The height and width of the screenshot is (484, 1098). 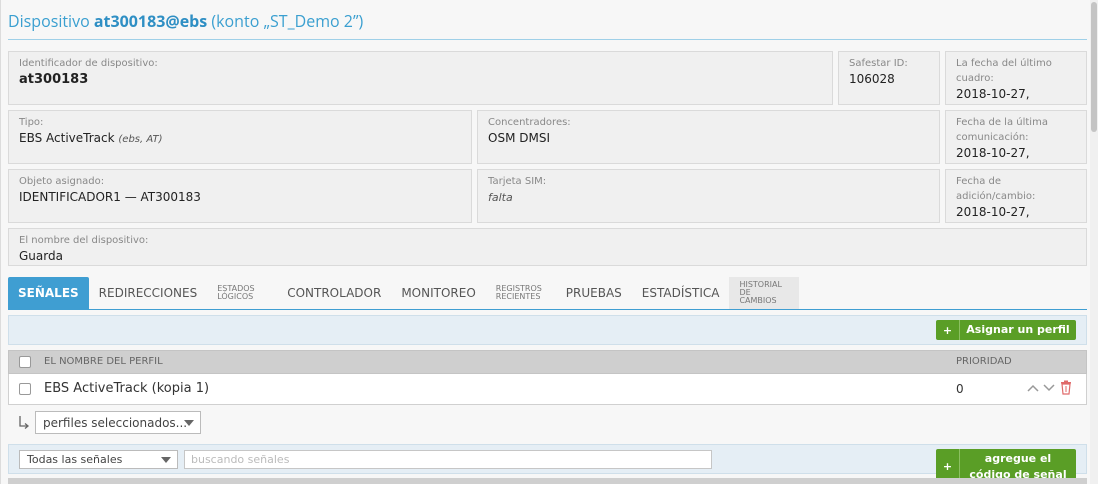 I want to click on tab-monitoring: MONITOREO, so click(x=438, y=293).